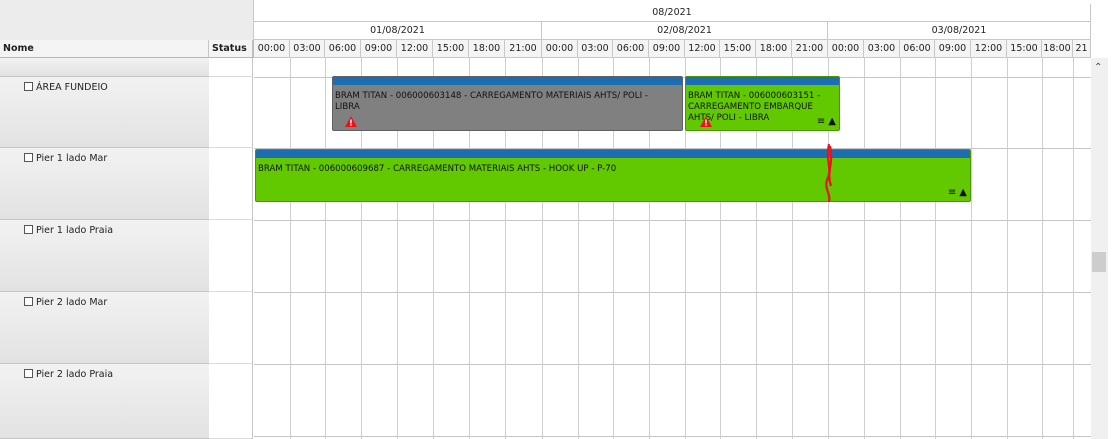  What do you see at coordinates (104, 112) in the screenshot?
I see `resource-row: ÁREA FUNDEIO` at bounding box center [104, 112].